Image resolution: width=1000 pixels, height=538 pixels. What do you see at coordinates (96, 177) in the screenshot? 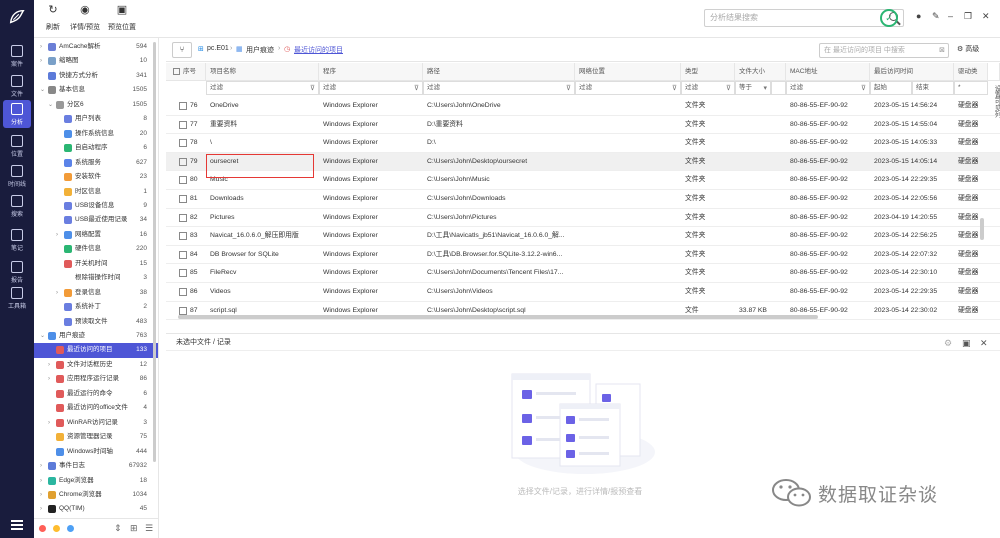
I see `tree-item: 安装软件 23` at bounding box center [96, 177].